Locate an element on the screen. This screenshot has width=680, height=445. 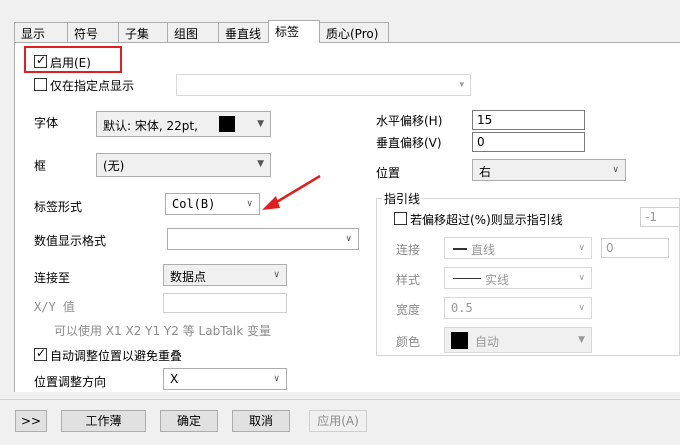
position-value: 右 is located at coordinates (485, 172).